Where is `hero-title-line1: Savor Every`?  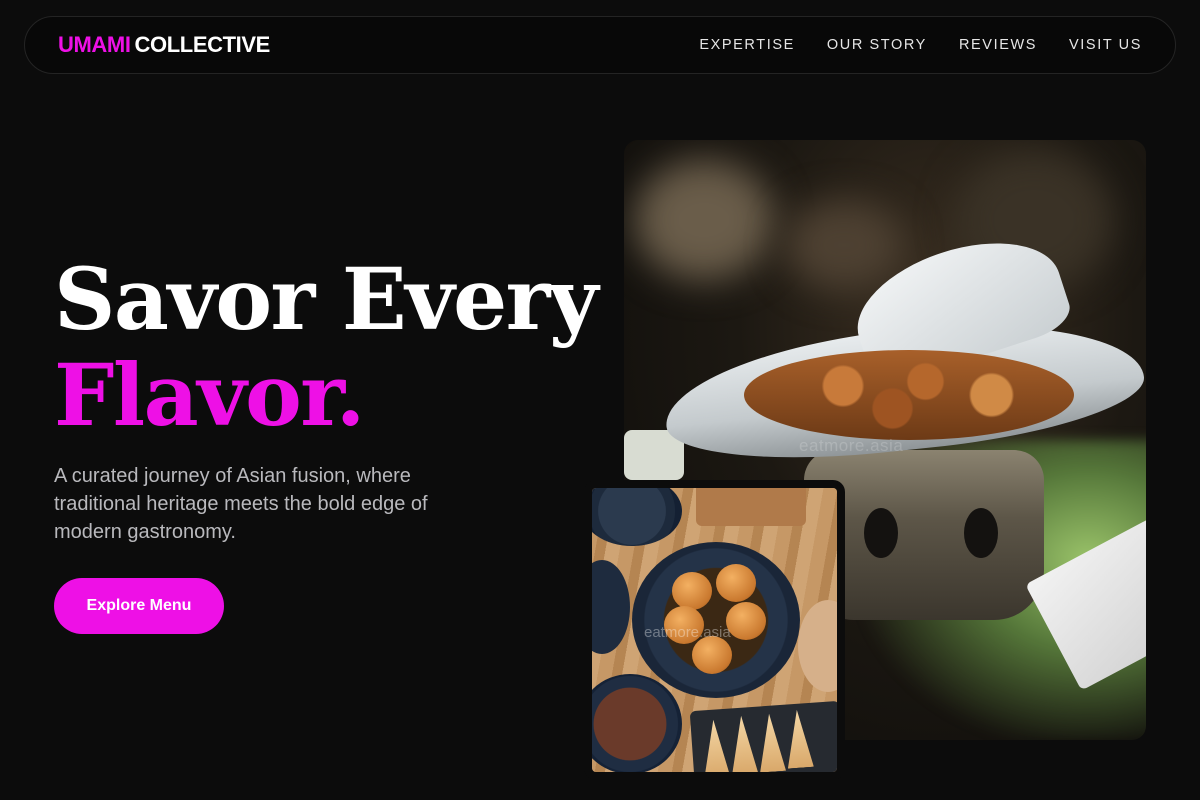 hero-title-line1: Savor Every is located at coordinates (326, 300).